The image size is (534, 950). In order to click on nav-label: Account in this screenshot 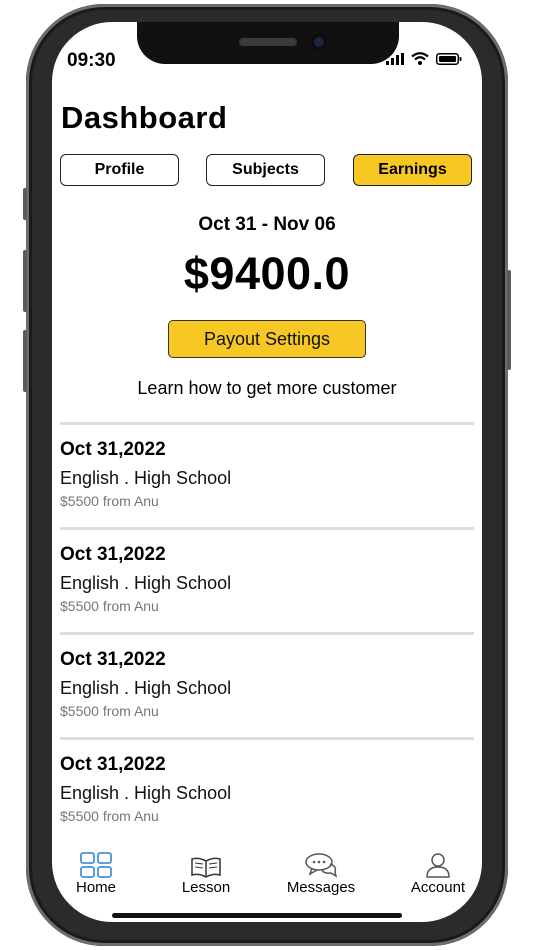, I will do `click(438, 887)`.